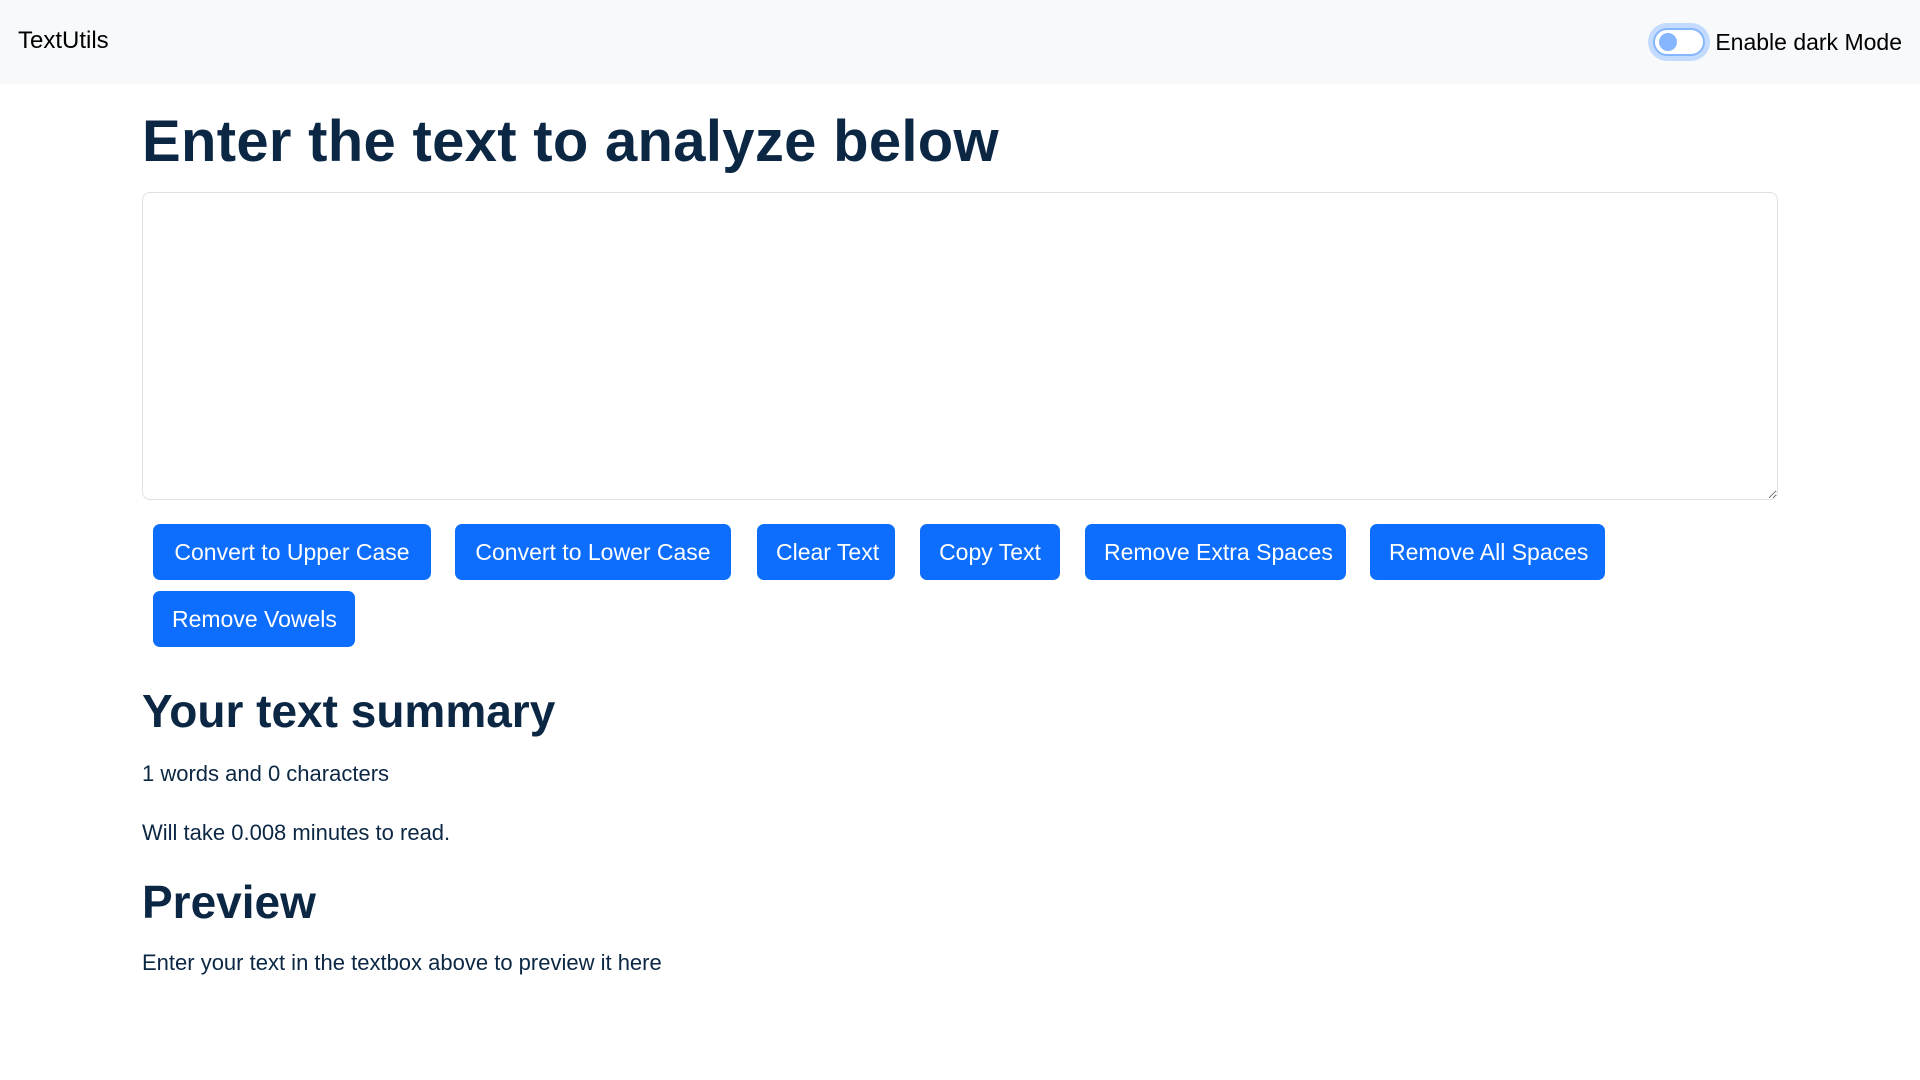 The width and height of the screenshot is (1920, 1080). What do you see at coordinates (570, 141) in the screenshot?
I see `page-title: Enter the text to analyze below` at bounding box center [570, 141].